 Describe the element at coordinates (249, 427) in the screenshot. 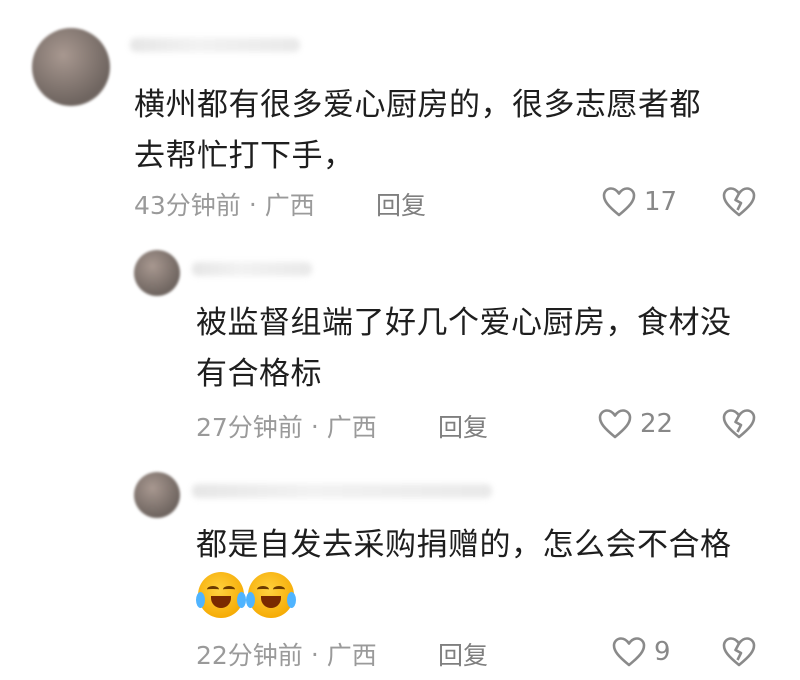

I see `timestamp: 27分钟前` at that location.